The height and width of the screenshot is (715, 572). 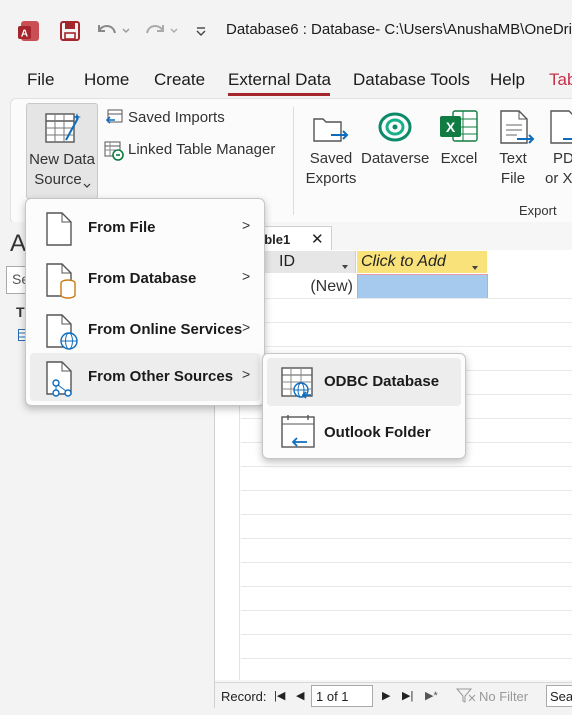 I want to click on customize-toolbar-icon, so click(x=201, y=31).